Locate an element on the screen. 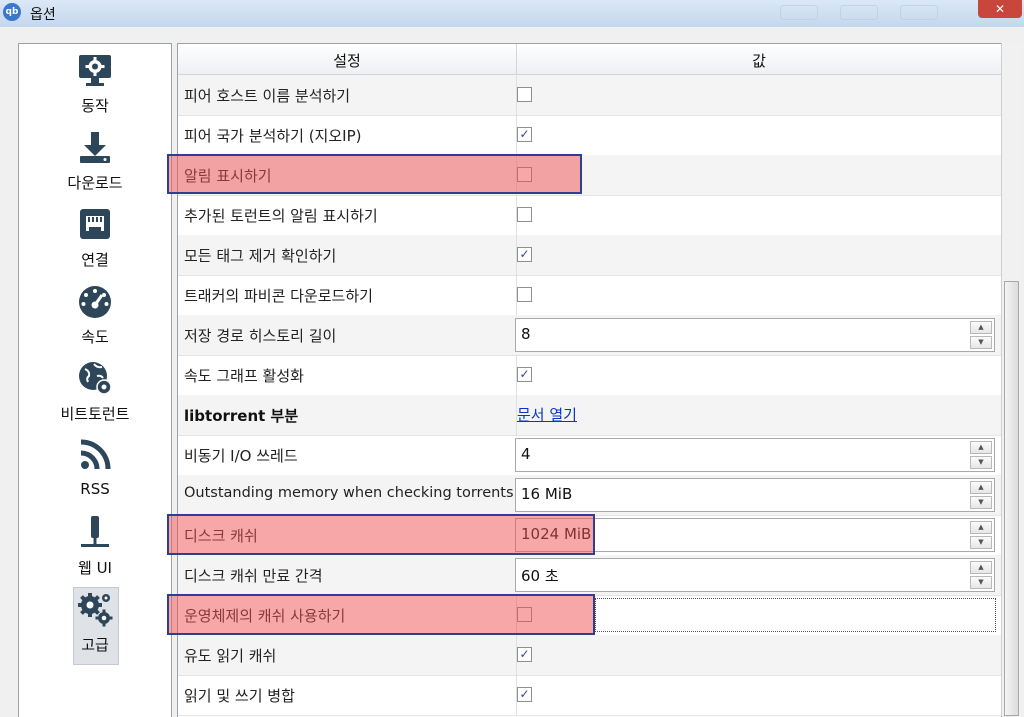 The width and height of the screenshot is (1024, 717). sidebar-item-label: RSS is located at coordinates (95, 489).